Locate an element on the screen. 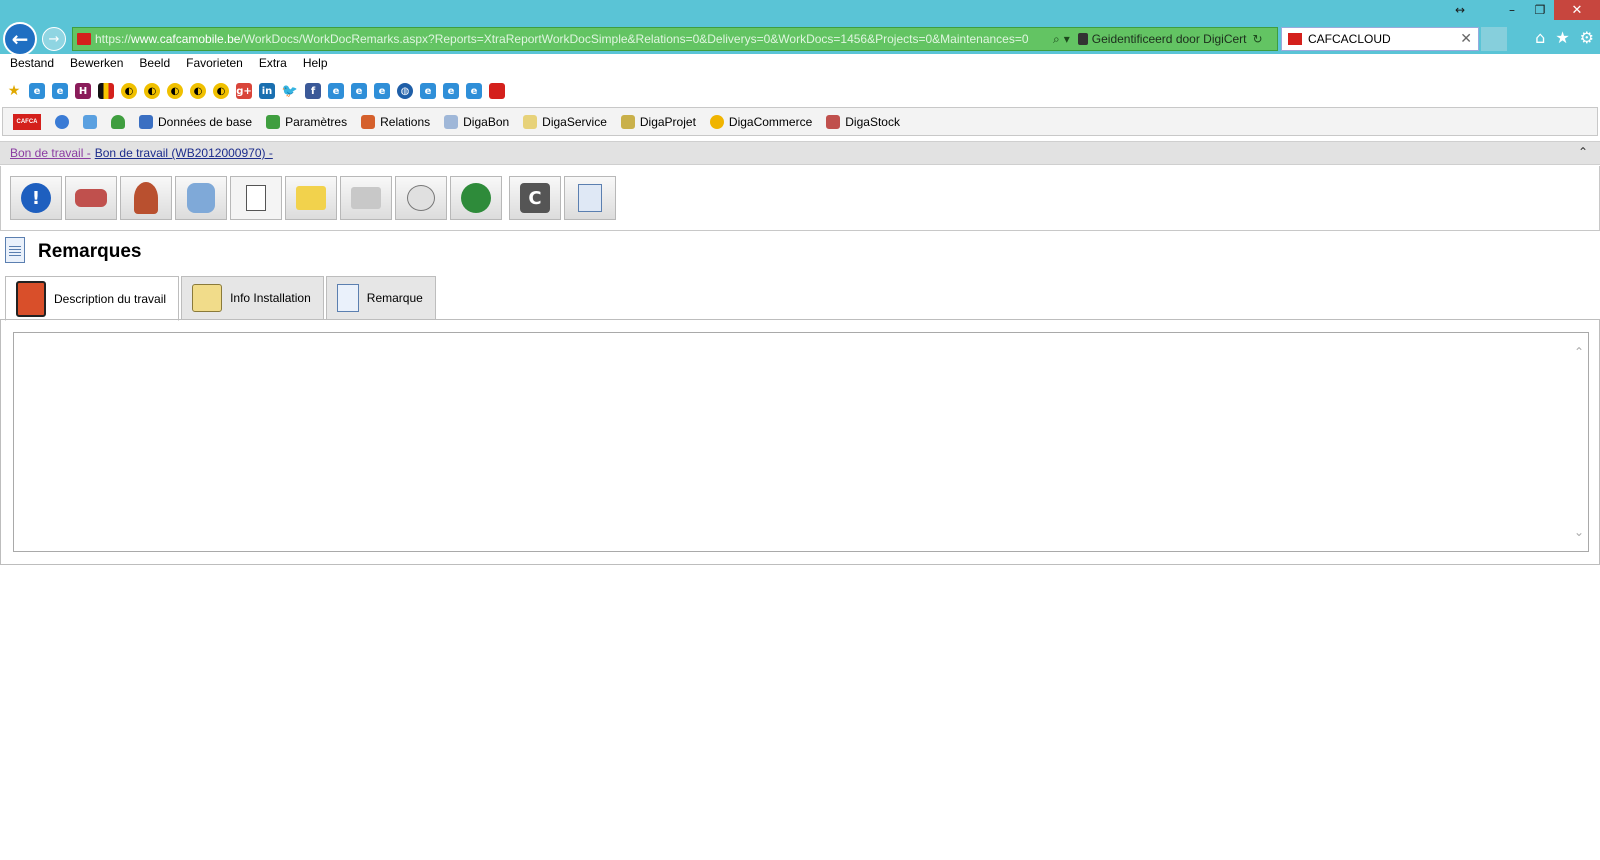 The image size is (1600, 860). timesheet-button is located at coordinates (421, 198).